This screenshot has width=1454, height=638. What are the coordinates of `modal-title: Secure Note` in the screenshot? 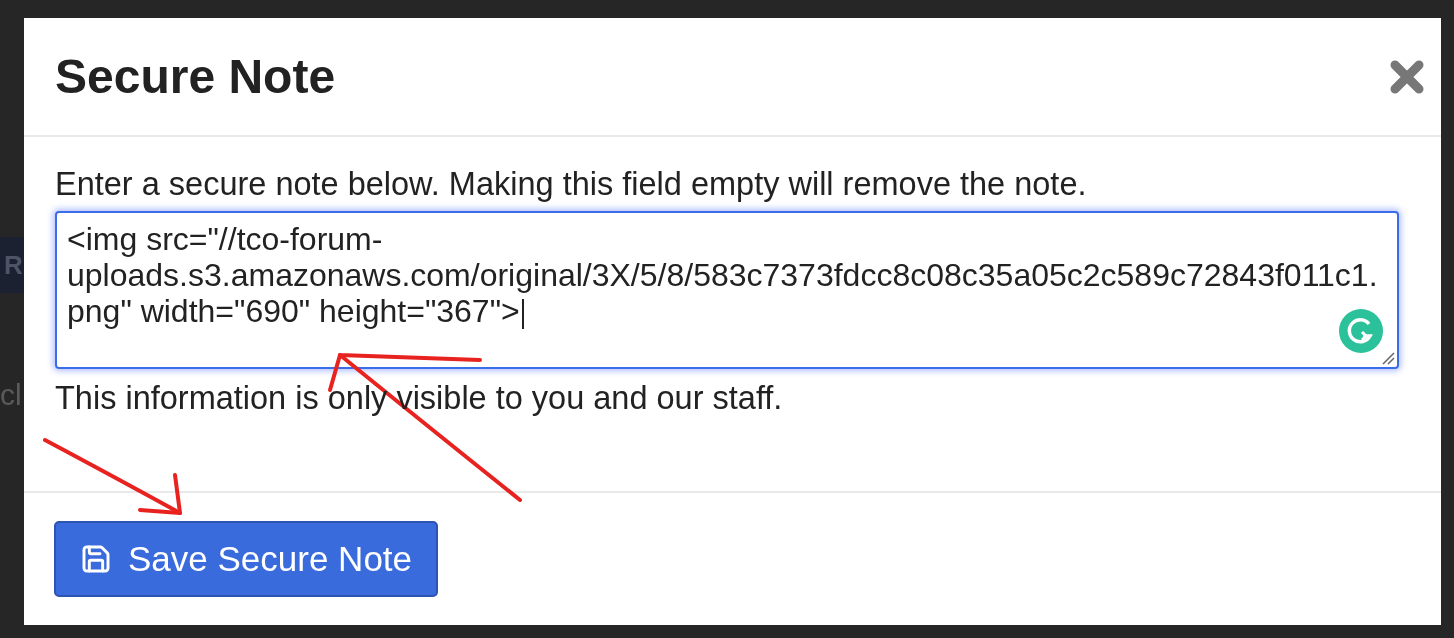 It's located at (195, 76).